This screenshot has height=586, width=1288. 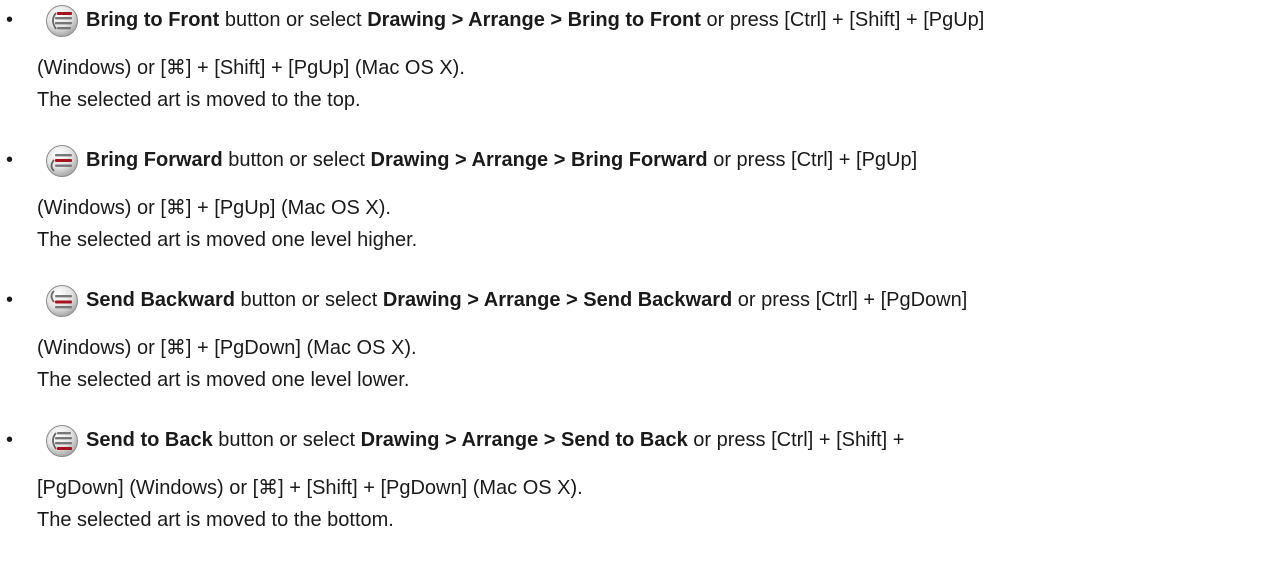 What do you see at coordinates (539, 160) in the screenshot?
I see `menu-path: Drawing > Arrange > Bring Forward` at bounding box center [539, 160].